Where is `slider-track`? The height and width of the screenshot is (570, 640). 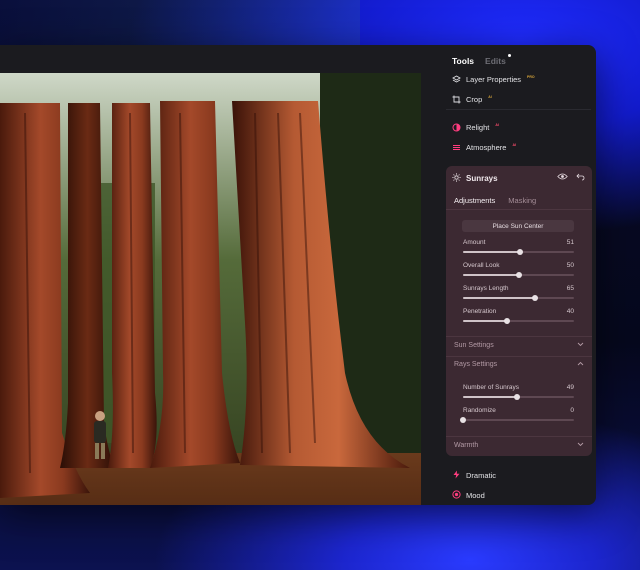 slider-track is located at coordinates (518, 420).